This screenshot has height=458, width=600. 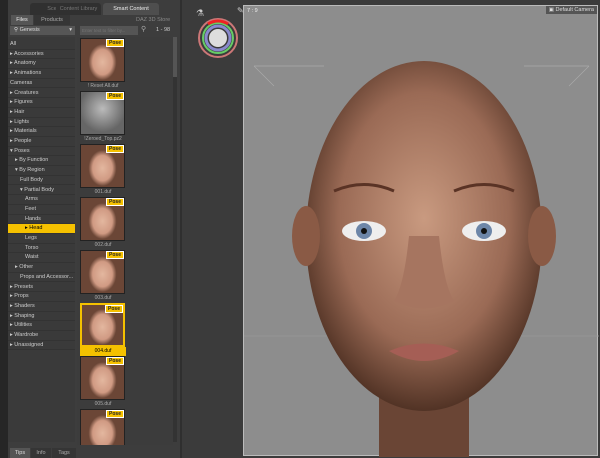 I want to click on tree-item-label: Animations, so click(x=28, y=73).